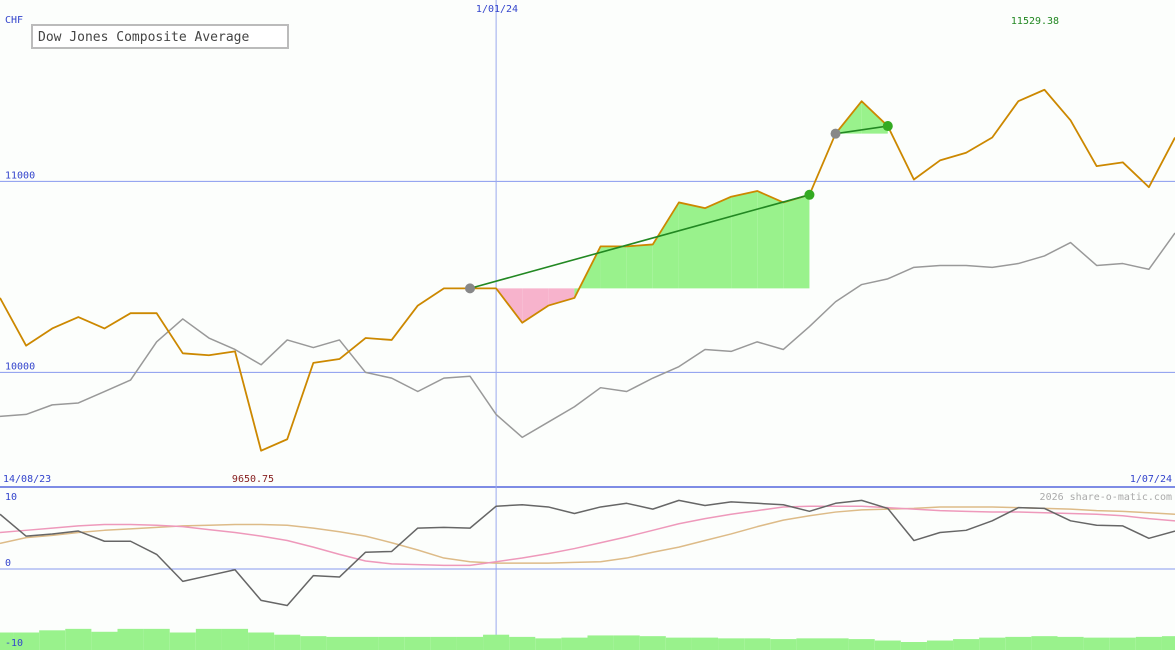 The image size is (1175, 650). I want to click on high-value-label: 11529.38, so click(1035, 21).